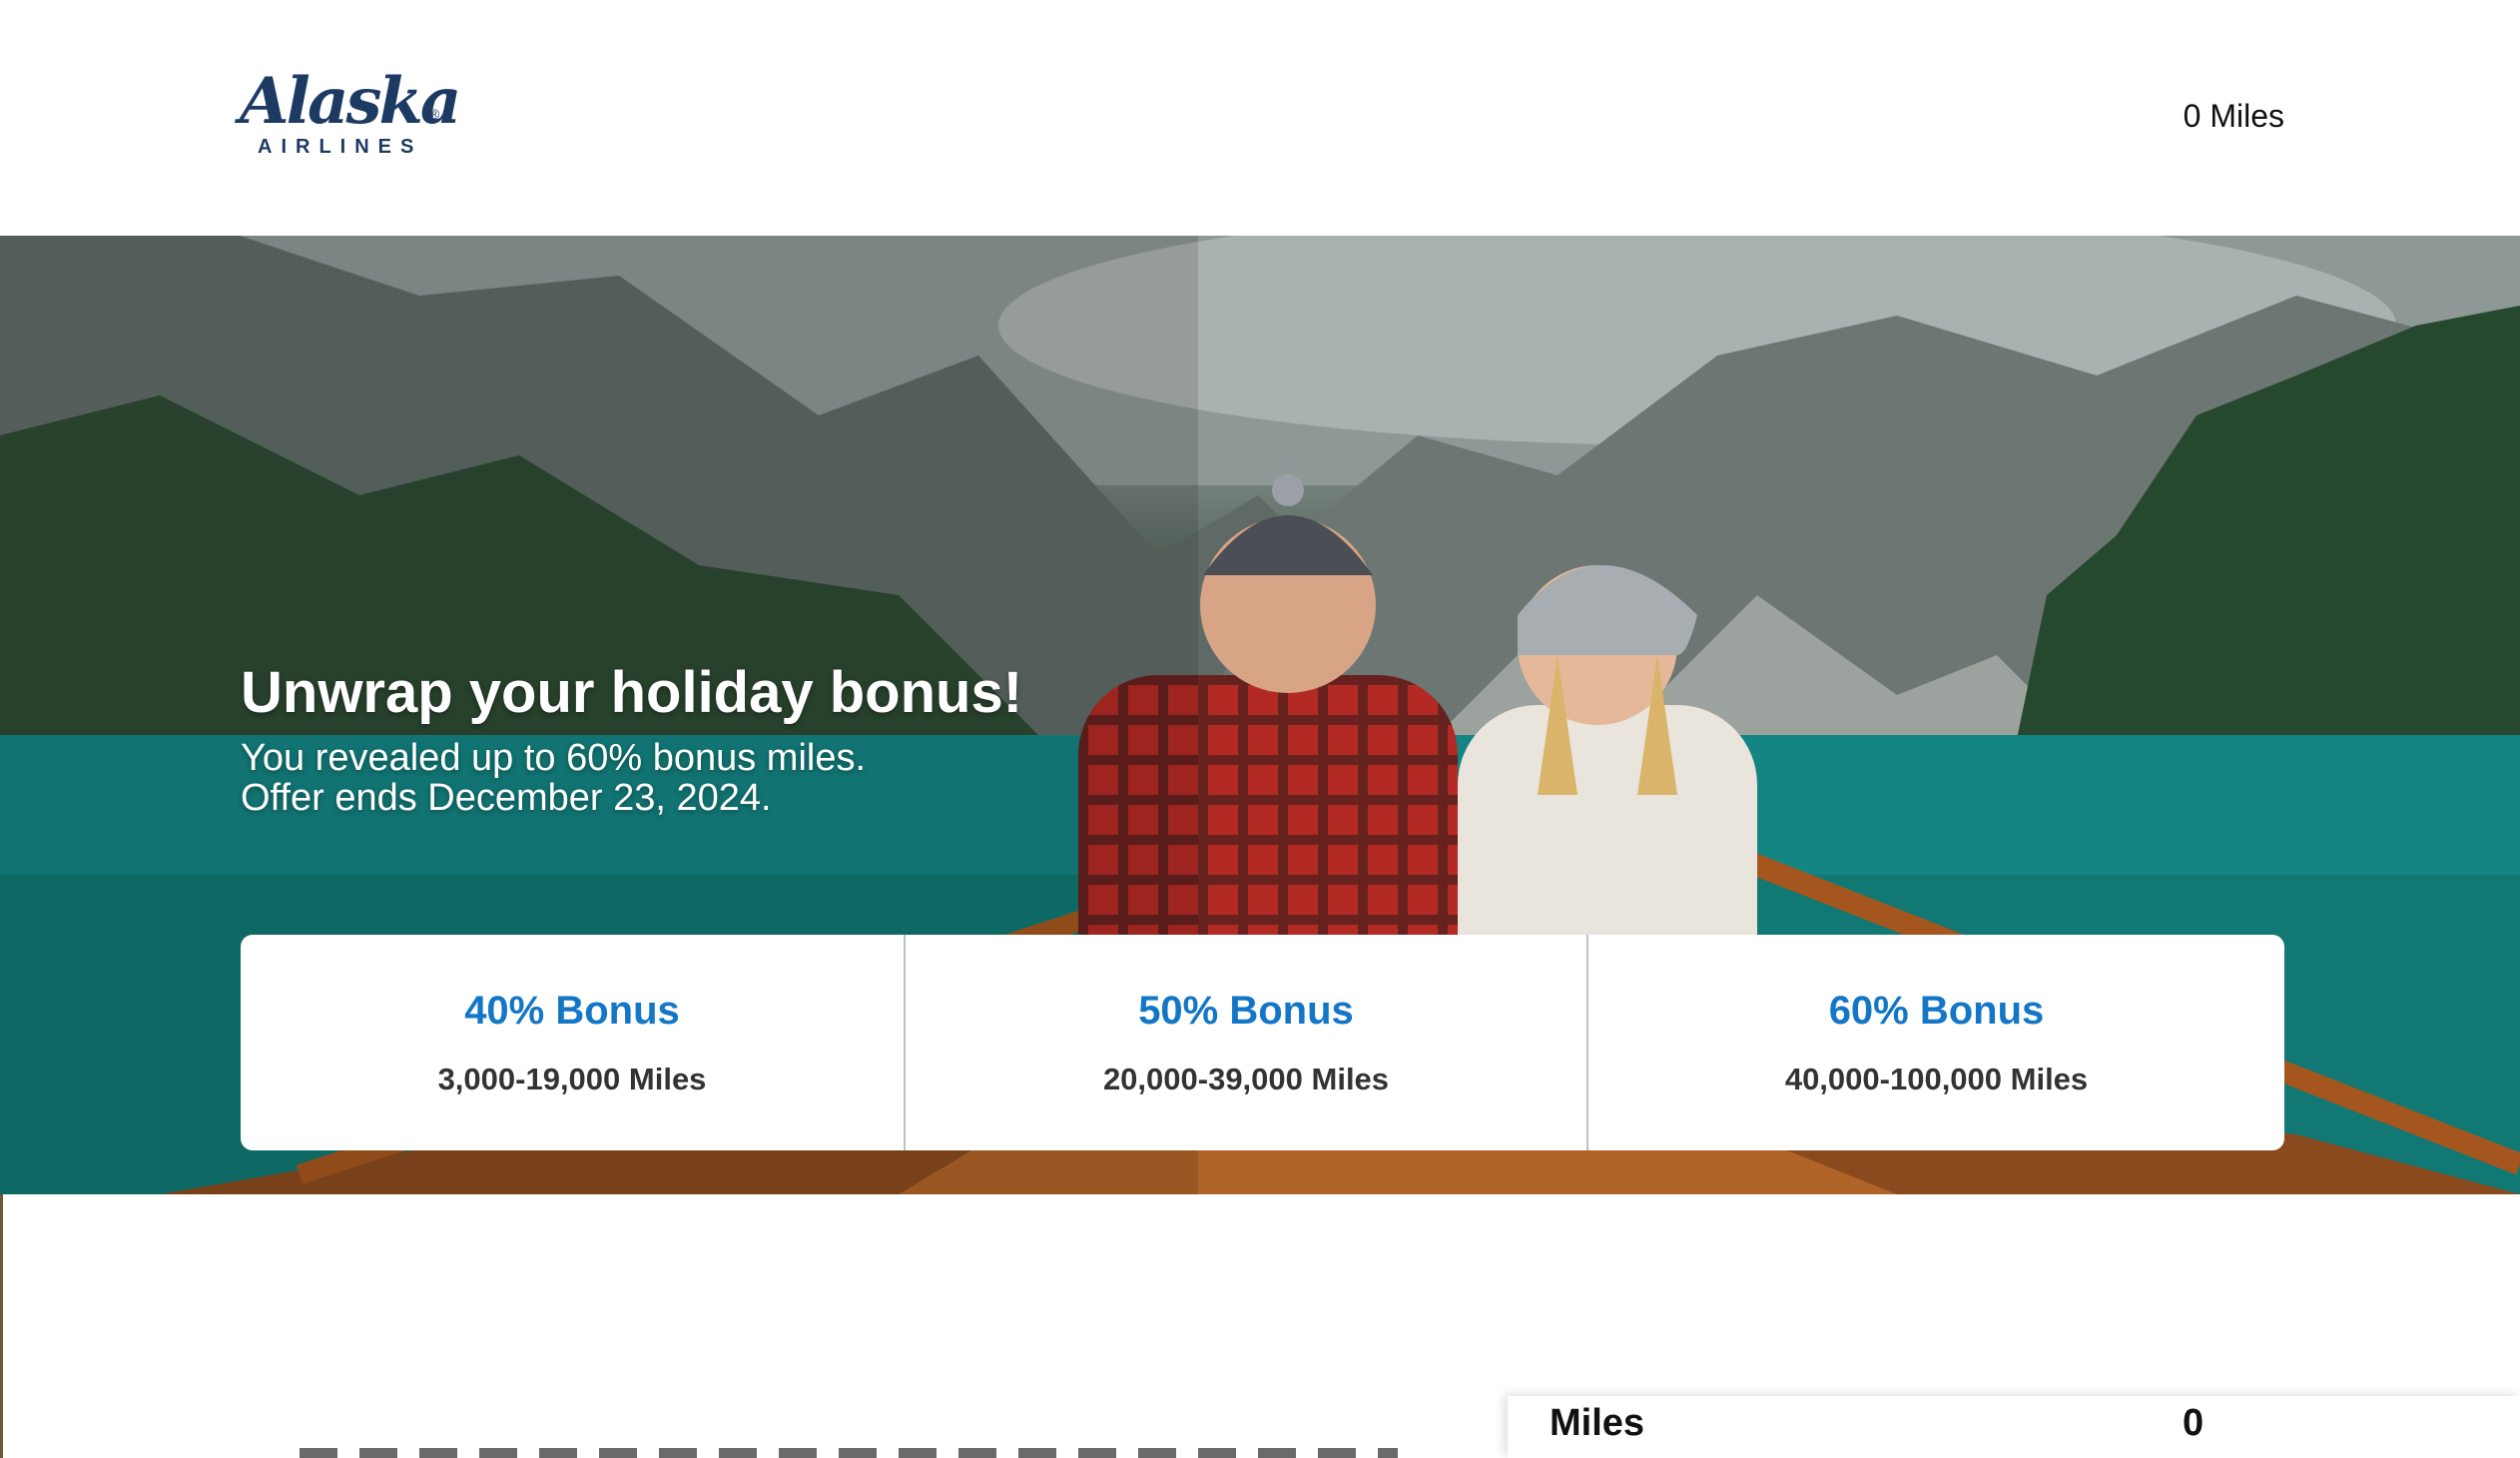 Image resolution: width=2520 pixels, height=1458 pixels. What do you see at coordinates (1937, 1078) in the screenshot?
I see `tier-range: 40,000-100,000 Miles` at bounding box center [1937, 1078].